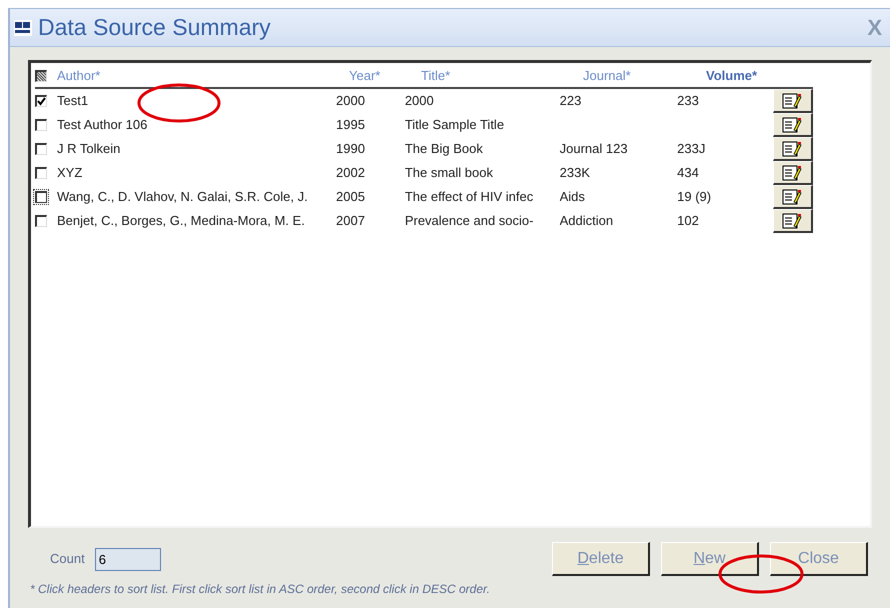 The image size is (890, 608). Describe the element at coordinates (587, 221) in the screenshot. I see `table-cell-text: Addiction` at that location.